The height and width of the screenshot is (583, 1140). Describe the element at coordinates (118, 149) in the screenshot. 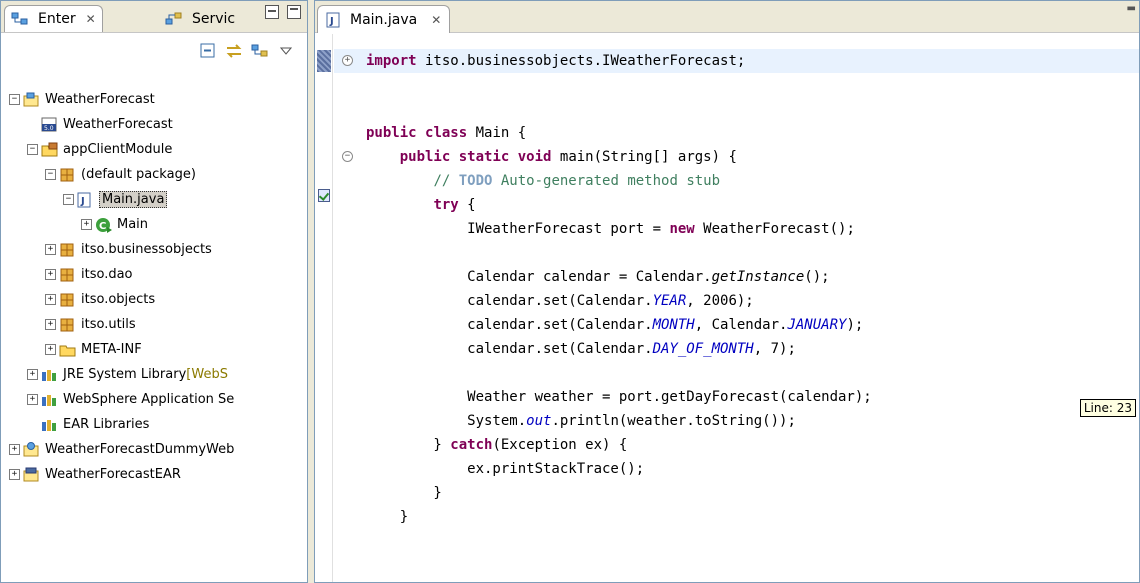

I see `tree-item-label: appClientModule` at that location.